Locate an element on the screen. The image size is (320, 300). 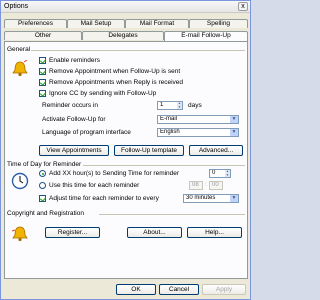
check-enable-reminders: Enable reminders is located at coordinates (69, 60).